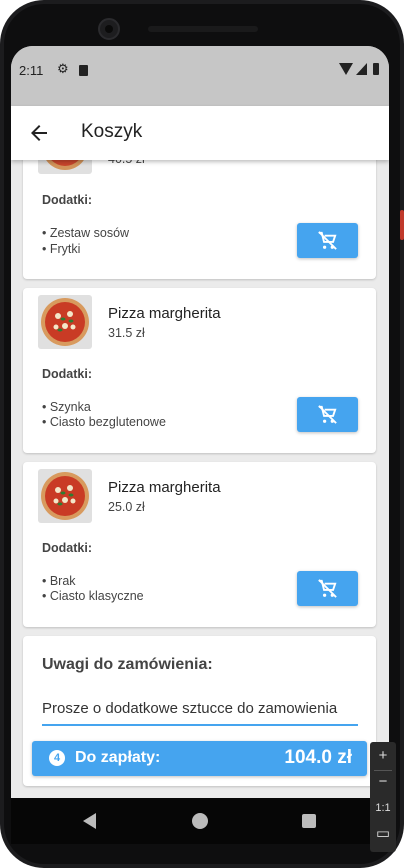 The image size is (404, 868). Describe the element at coordinates (199, 758) in the screenshot. I see `payment-summary-bar: 4 Do zapłaty: 104.0 zł` at that location.